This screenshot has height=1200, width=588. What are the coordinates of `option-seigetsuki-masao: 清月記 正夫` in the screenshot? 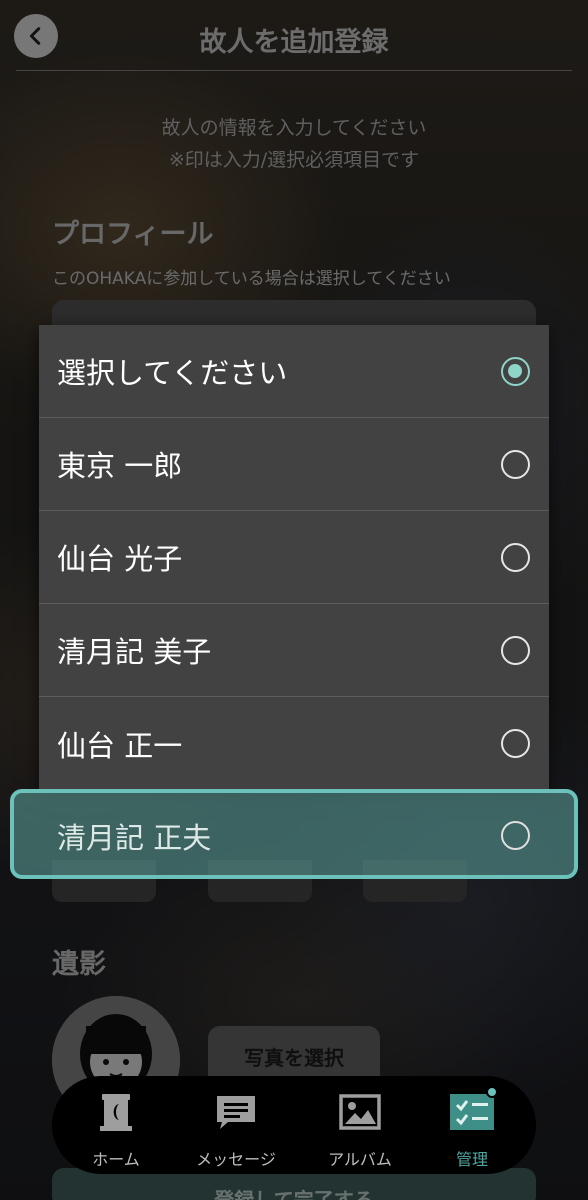 It's located at (294, 834).